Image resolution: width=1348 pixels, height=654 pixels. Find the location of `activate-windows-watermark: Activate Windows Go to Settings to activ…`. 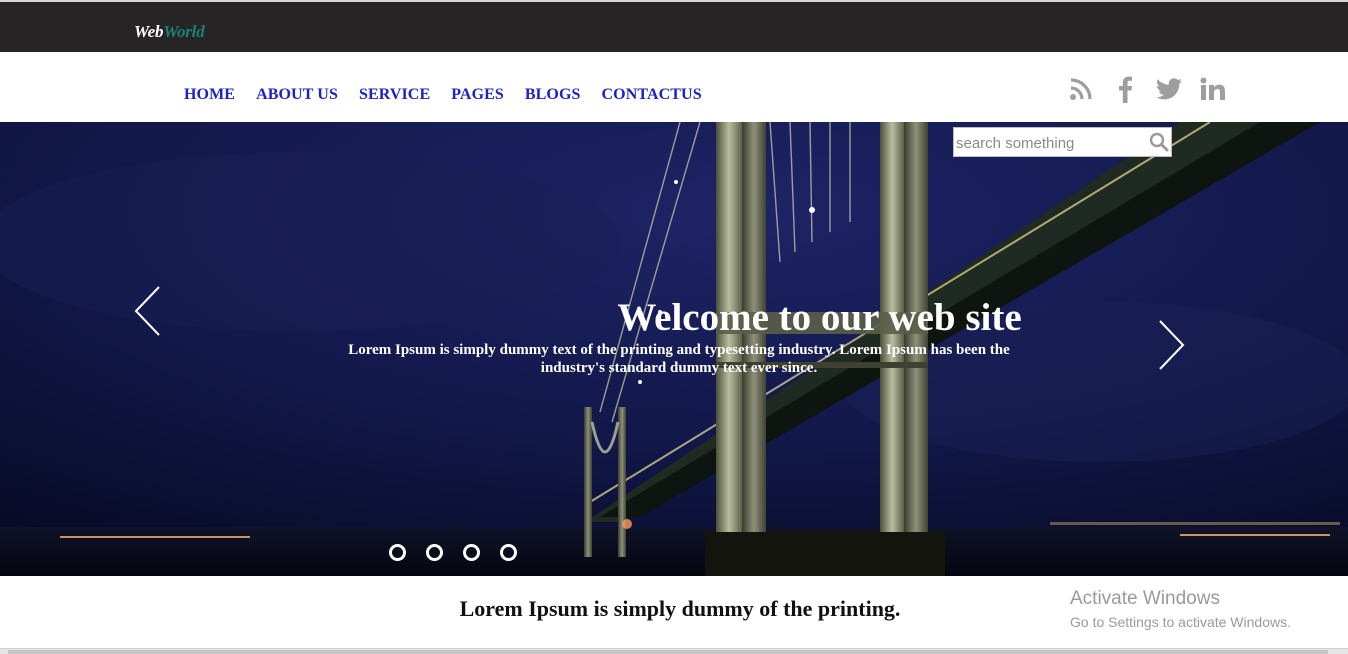

activate-windows-watermark: Activate Windows Go to Settings to activ… is located at coordinates (1180, 610).